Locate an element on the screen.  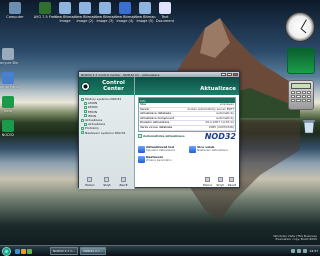
clock-gadget is located at coordinates (300, 27).